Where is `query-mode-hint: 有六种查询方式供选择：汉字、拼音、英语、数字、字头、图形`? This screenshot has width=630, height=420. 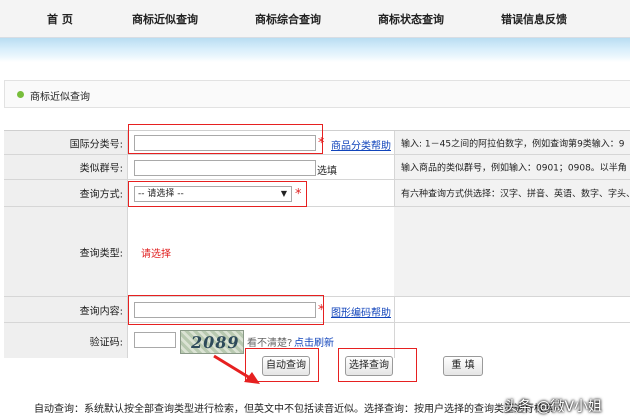
query-mode-hint: 有六种查询方式供选择：汉字、拼音、英语、数字、字头、图形 is located at coordinates (515, 194).